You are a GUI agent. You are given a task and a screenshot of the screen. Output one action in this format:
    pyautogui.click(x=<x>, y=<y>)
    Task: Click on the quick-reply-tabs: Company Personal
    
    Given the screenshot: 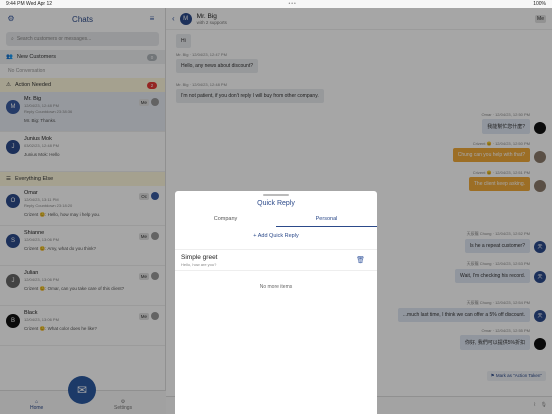 What is the action you would take?
    pyautogui.click(x=276, y=220)
    